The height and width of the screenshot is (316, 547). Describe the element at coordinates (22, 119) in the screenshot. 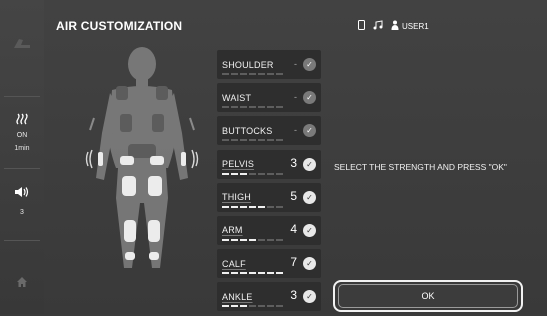

I see `heat-waves-icon` at that location.